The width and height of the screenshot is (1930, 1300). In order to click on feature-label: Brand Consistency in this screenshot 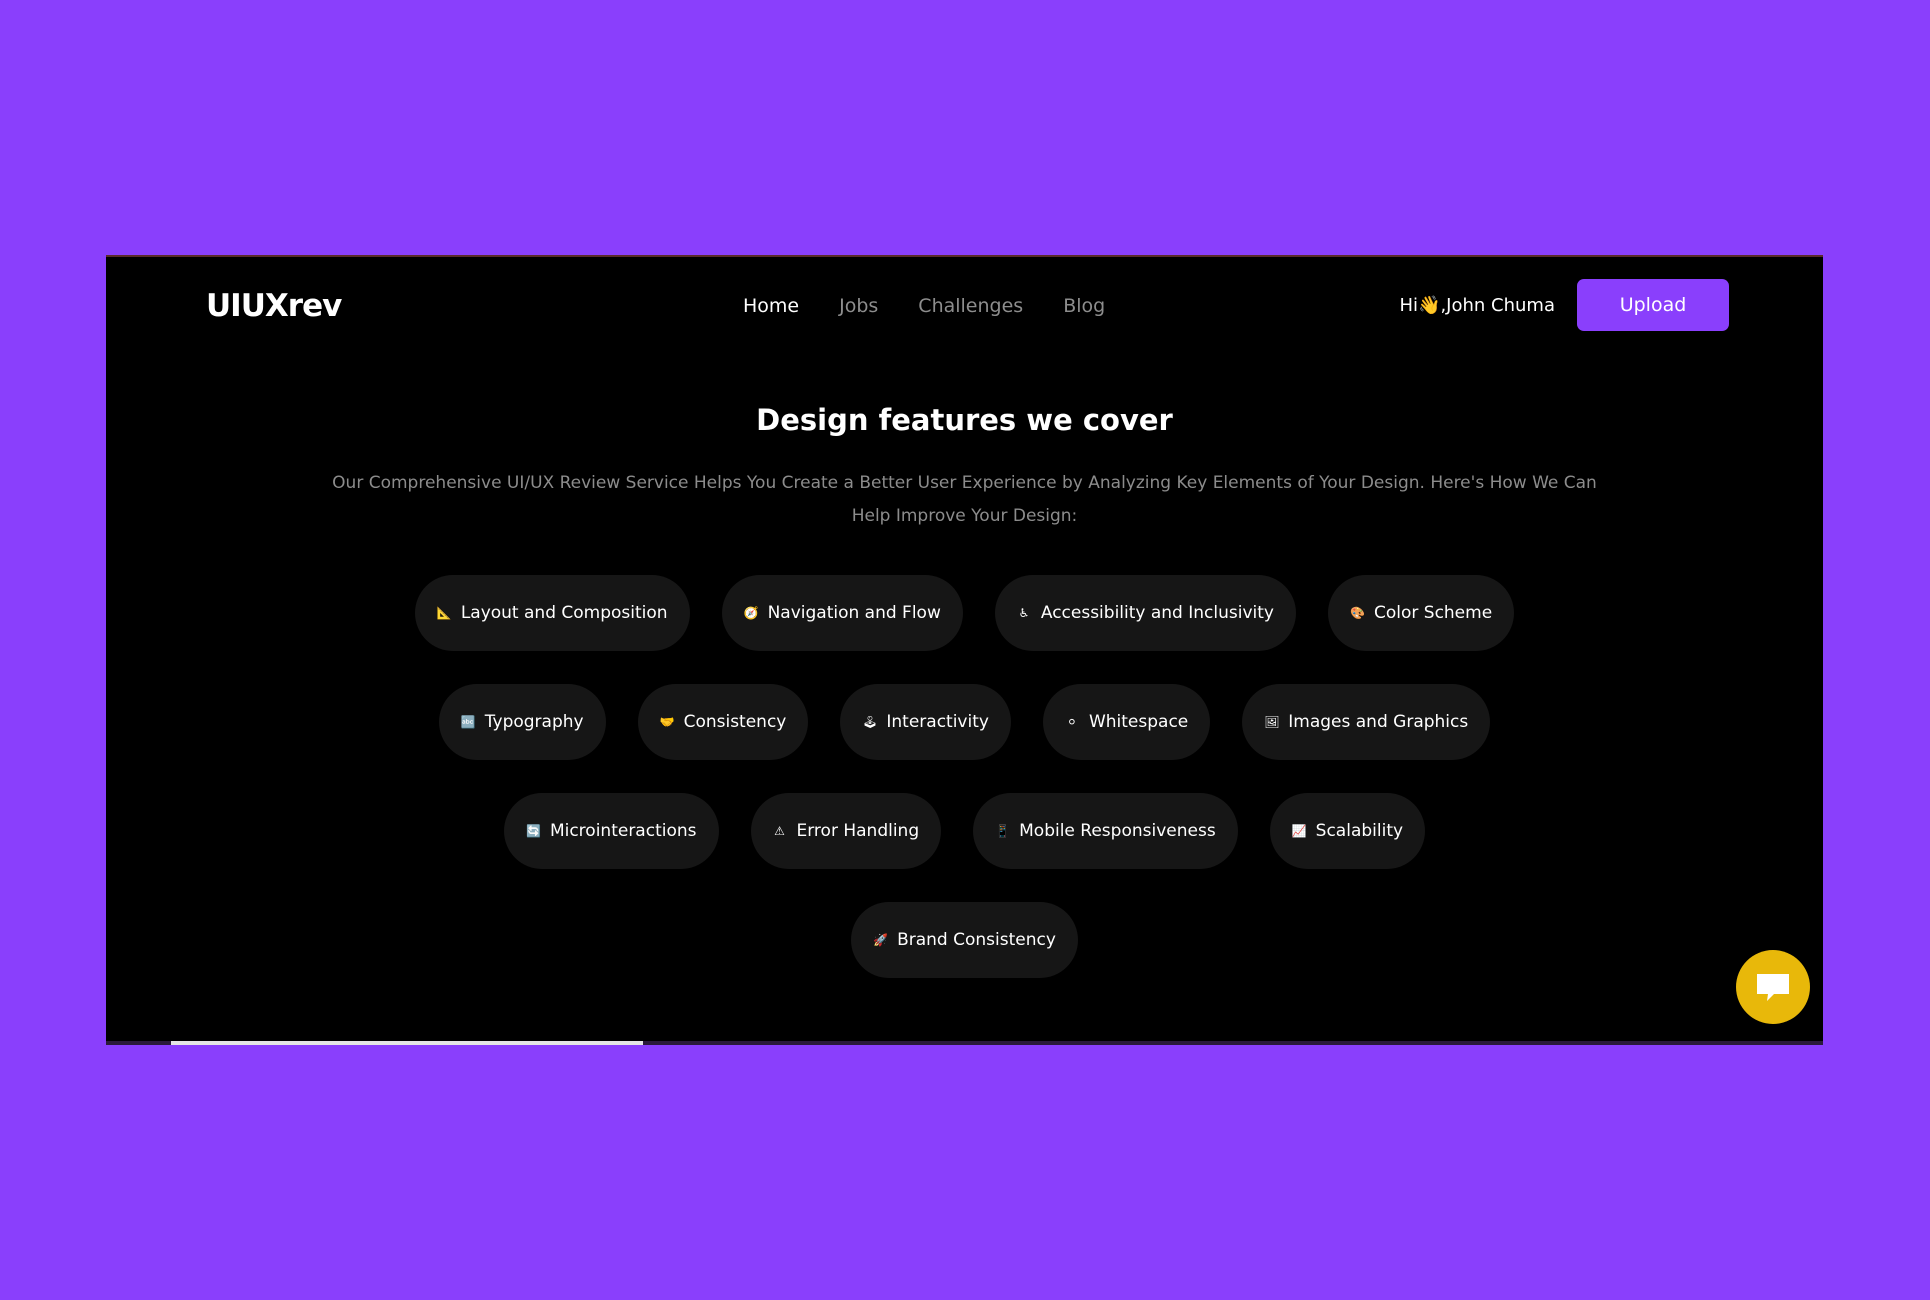, I will do `click(976, 940)`.